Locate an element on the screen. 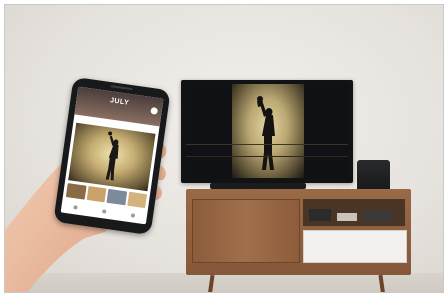  cabinet-shelf is located at coordinates (354, 212).